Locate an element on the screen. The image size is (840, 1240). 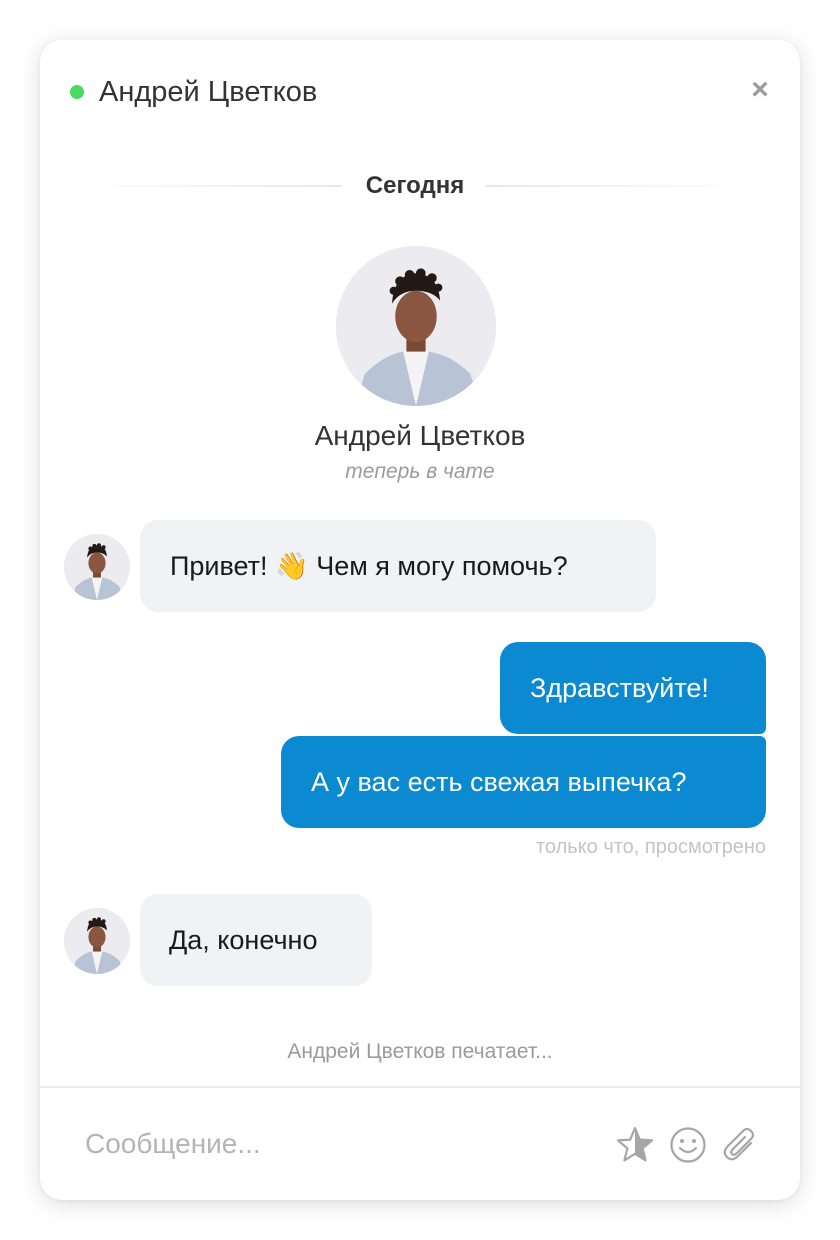
online-status-dot is located at coordinates (77, 92).